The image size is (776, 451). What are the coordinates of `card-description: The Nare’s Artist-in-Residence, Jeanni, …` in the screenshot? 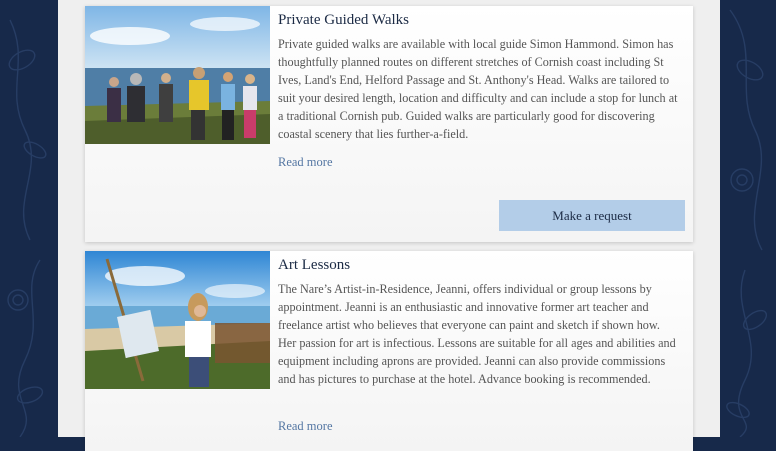 It's located at (477, 334).